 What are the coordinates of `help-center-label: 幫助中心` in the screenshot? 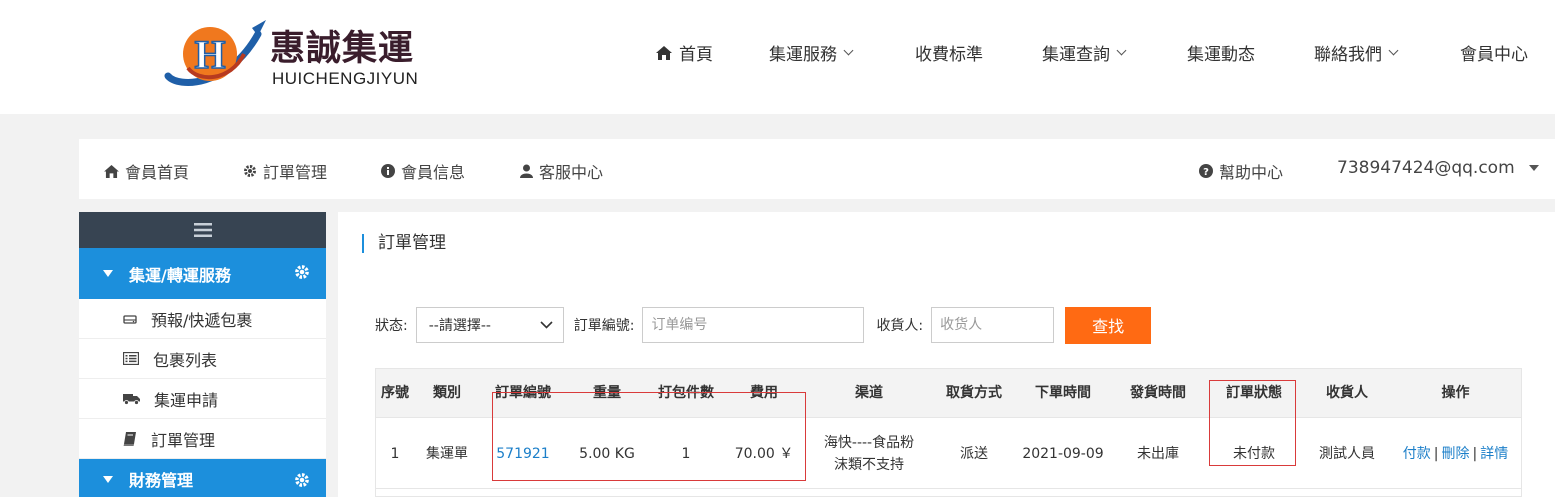 It's located at (1251, 172).